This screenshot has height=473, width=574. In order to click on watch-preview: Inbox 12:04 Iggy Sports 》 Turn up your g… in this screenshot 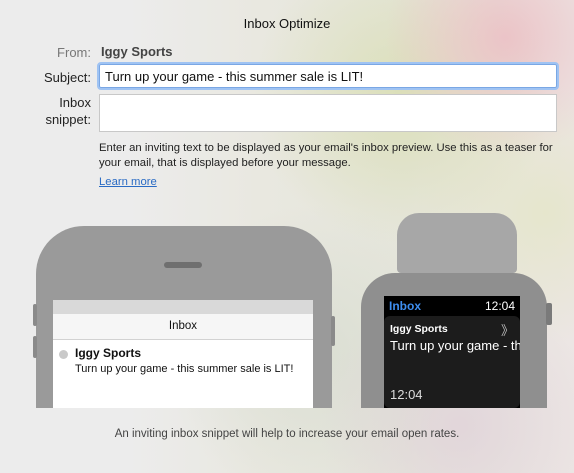, I will do `click(456, 340)`.